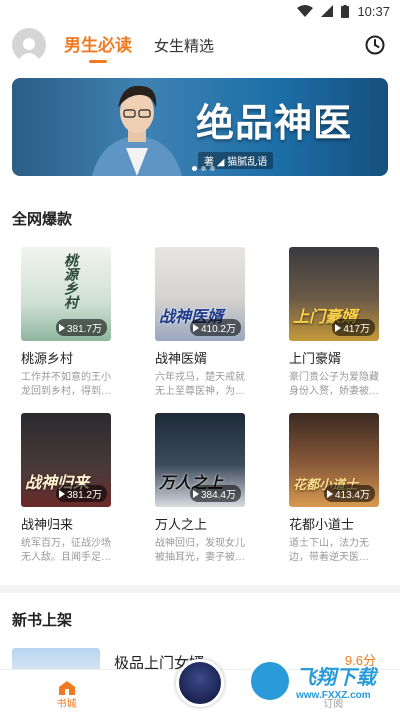 This screenshot has width=400, height=713. I want to click on now-playing-disc, so click(200, 683).